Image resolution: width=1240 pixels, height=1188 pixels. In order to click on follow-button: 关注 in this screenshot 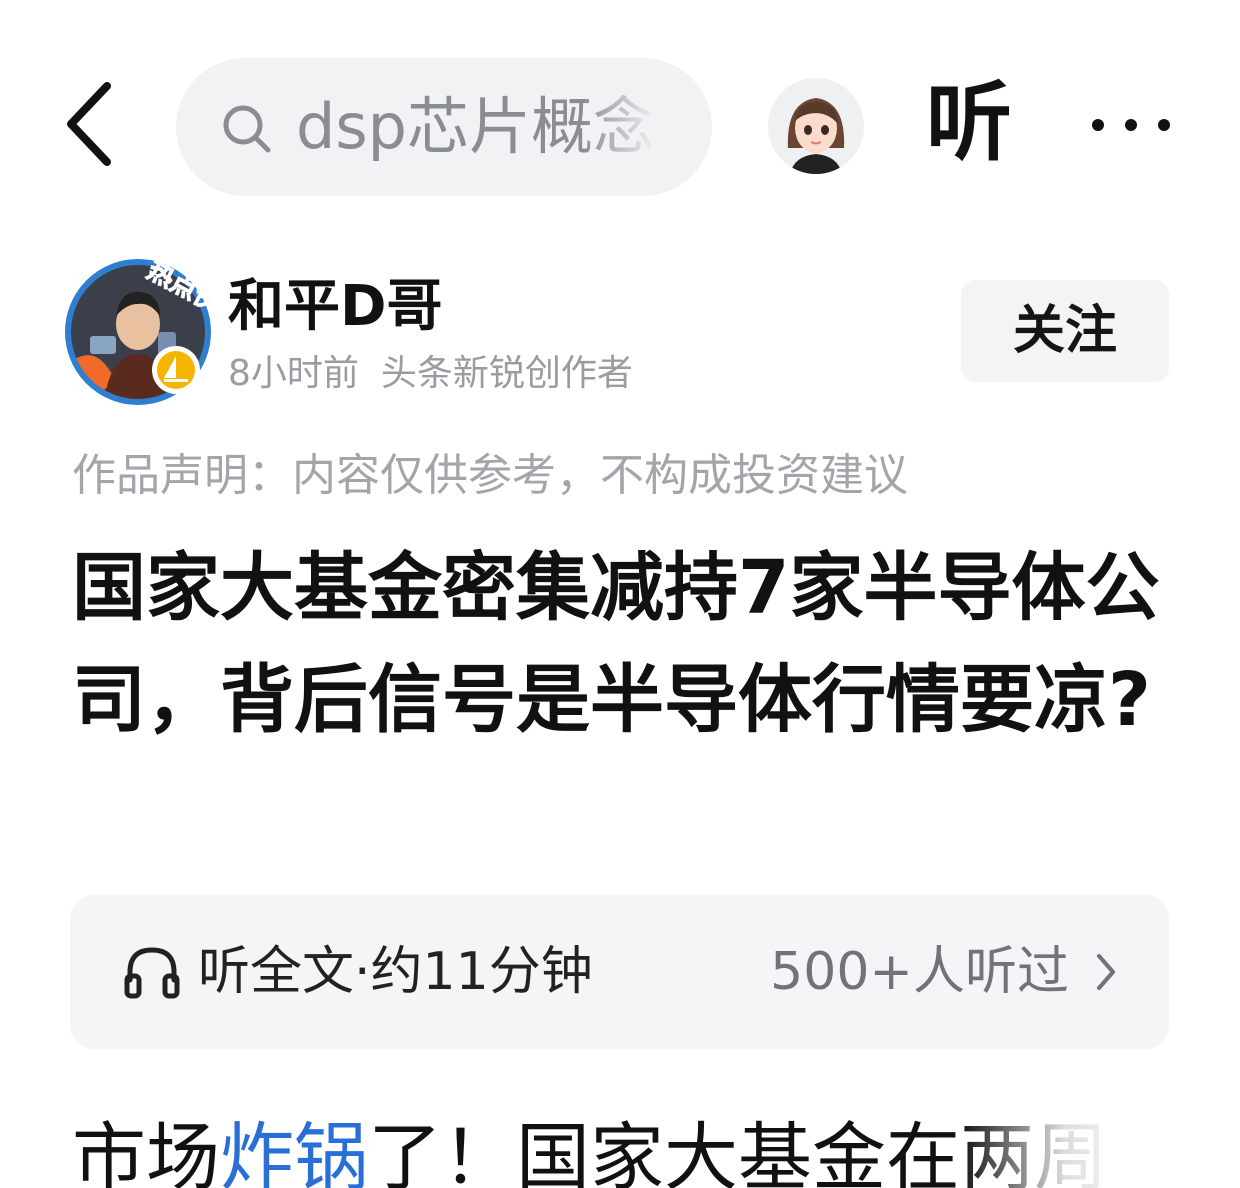, I will do `click(1065, 331)`.